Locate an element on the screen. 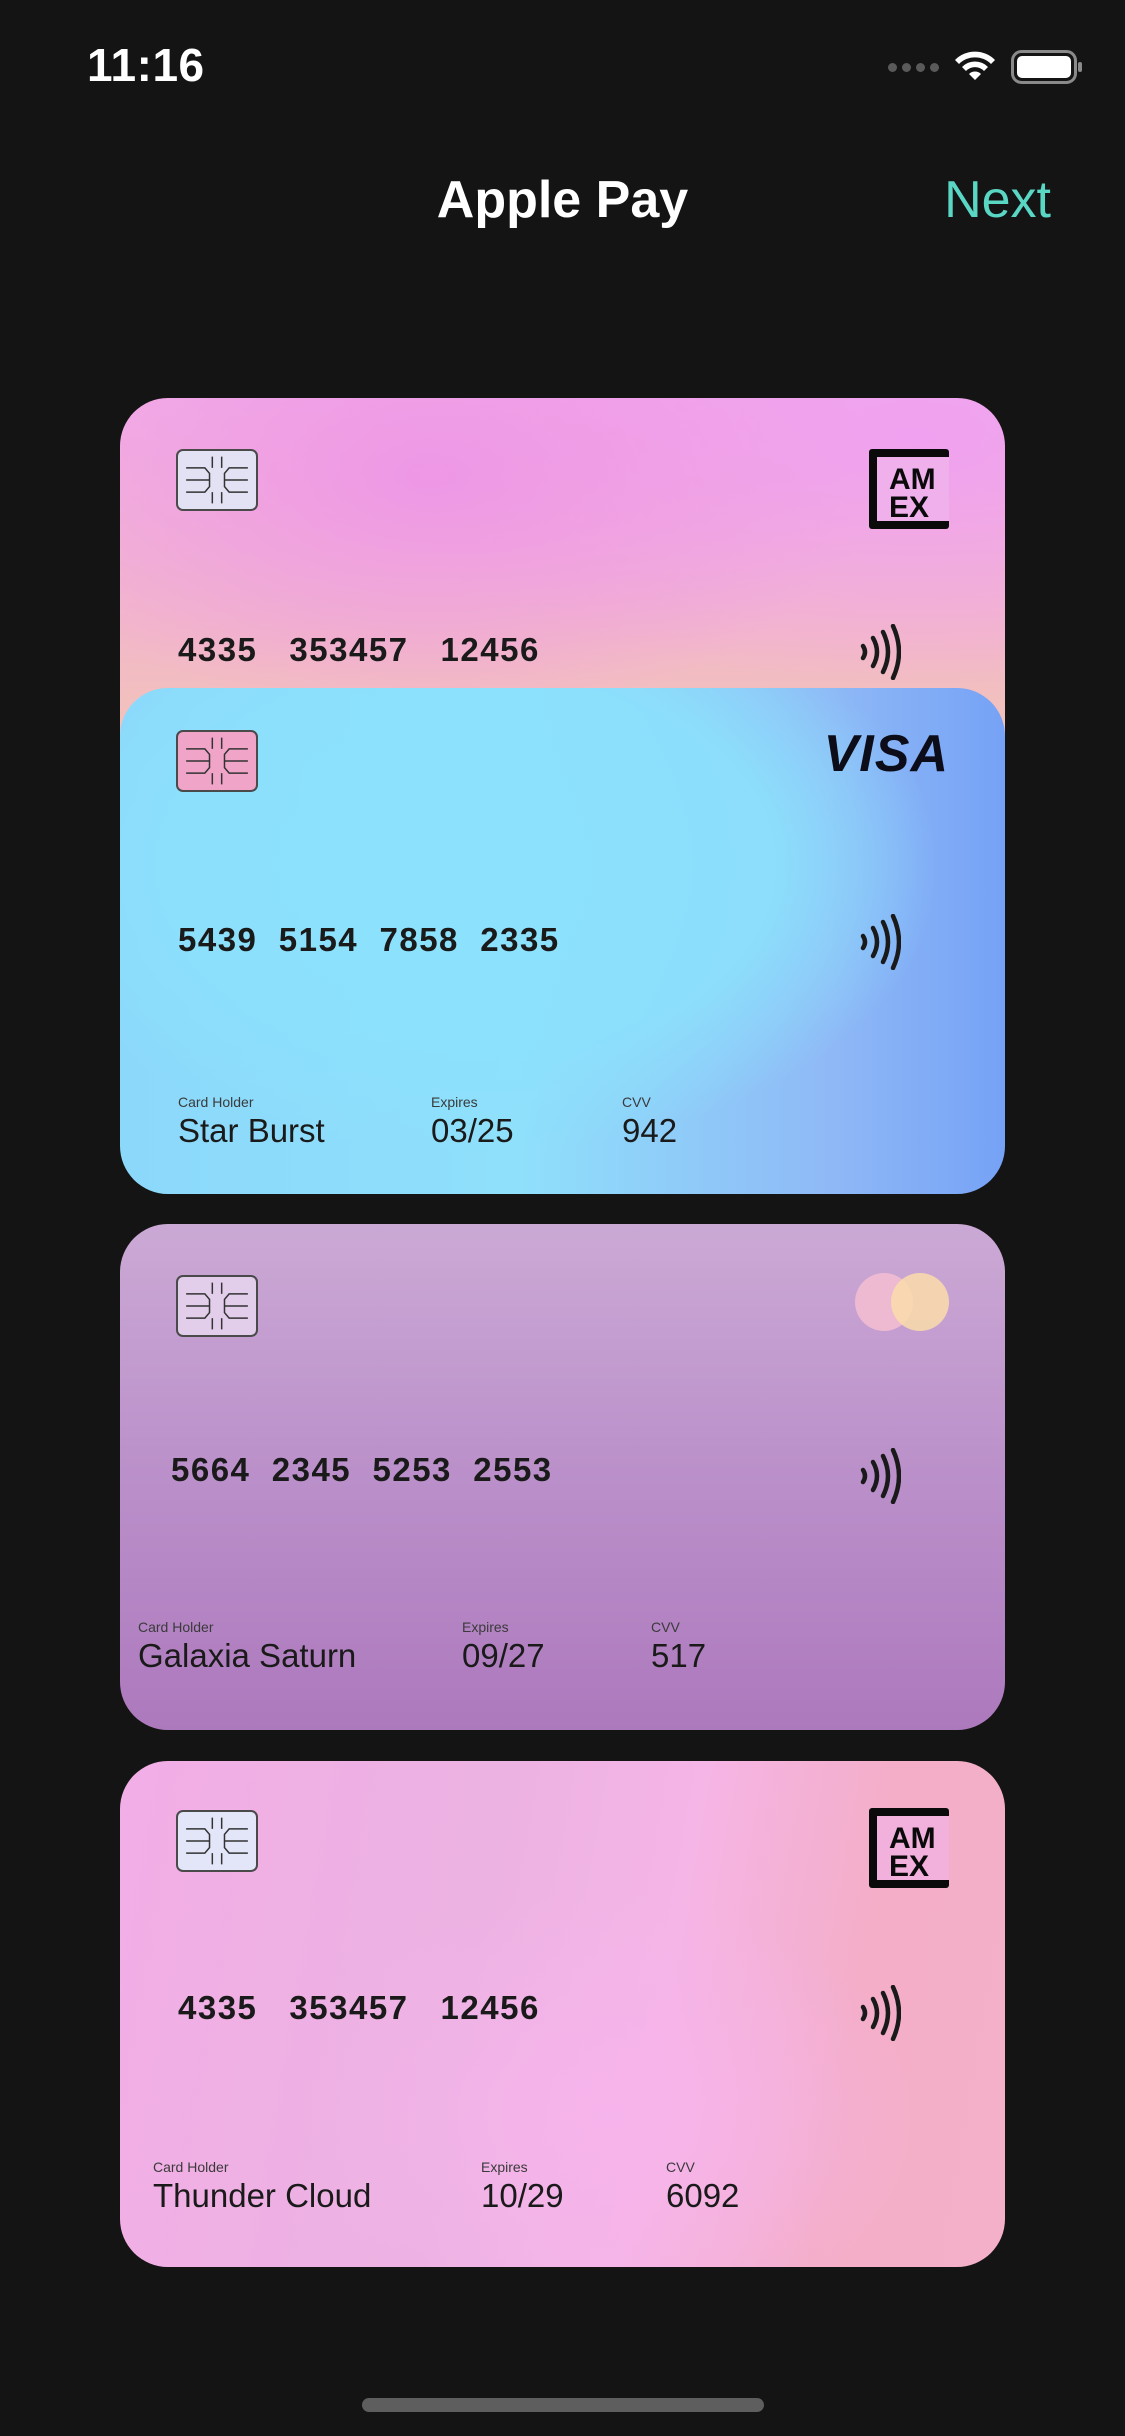  home-indicator is located at coordinates (563, 2405).